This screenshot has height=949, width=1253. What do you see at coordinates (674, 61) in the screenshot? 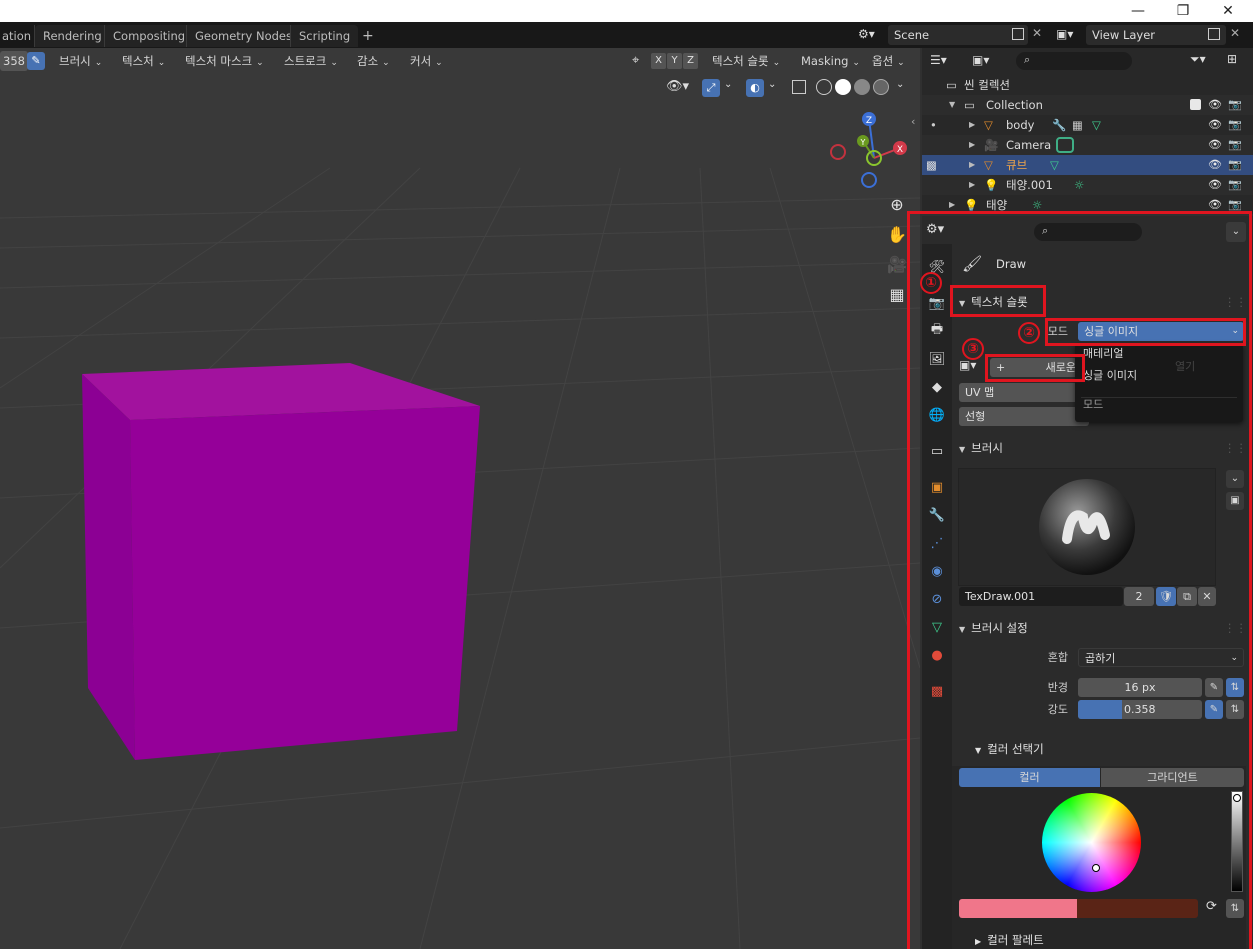
I see `mirror-y-toggle: Y` at bounding box center [674, 61].